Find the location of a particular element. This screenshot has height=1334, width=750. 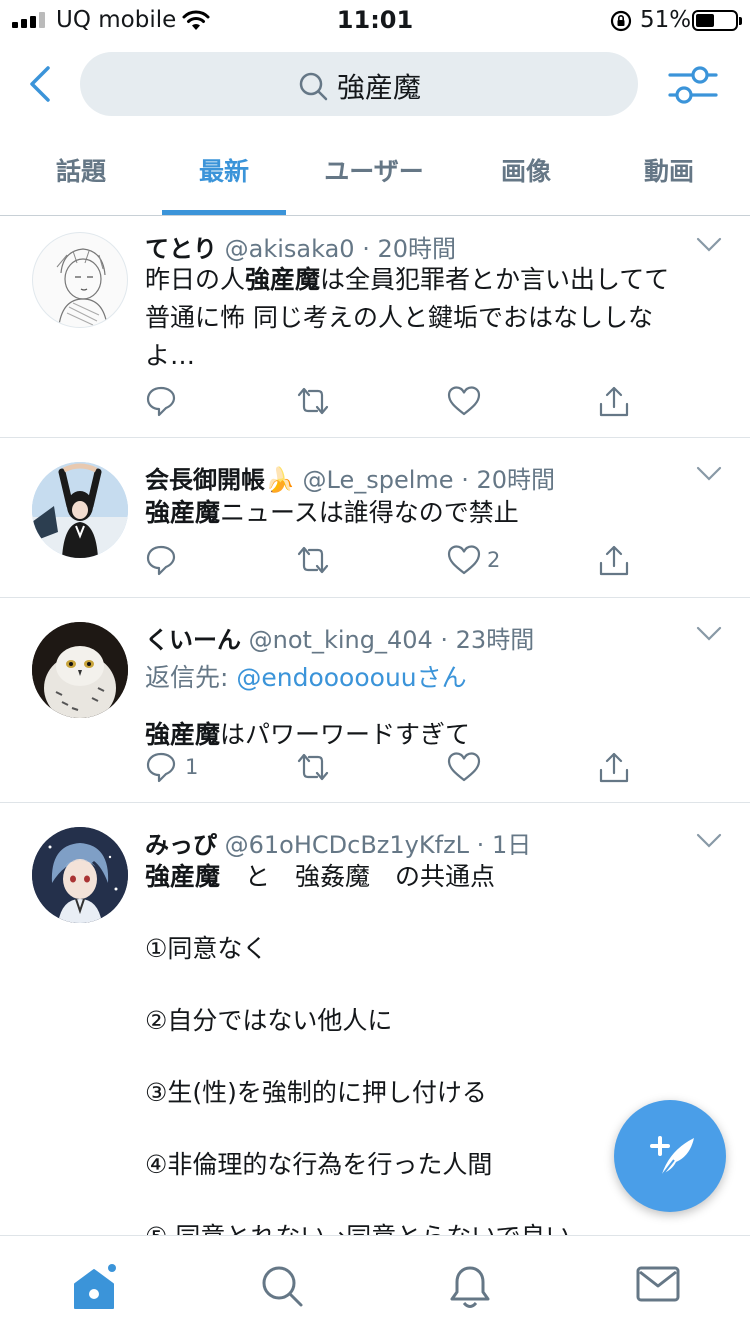

tweet-actions: 1 is located at coordinates (395, 769).